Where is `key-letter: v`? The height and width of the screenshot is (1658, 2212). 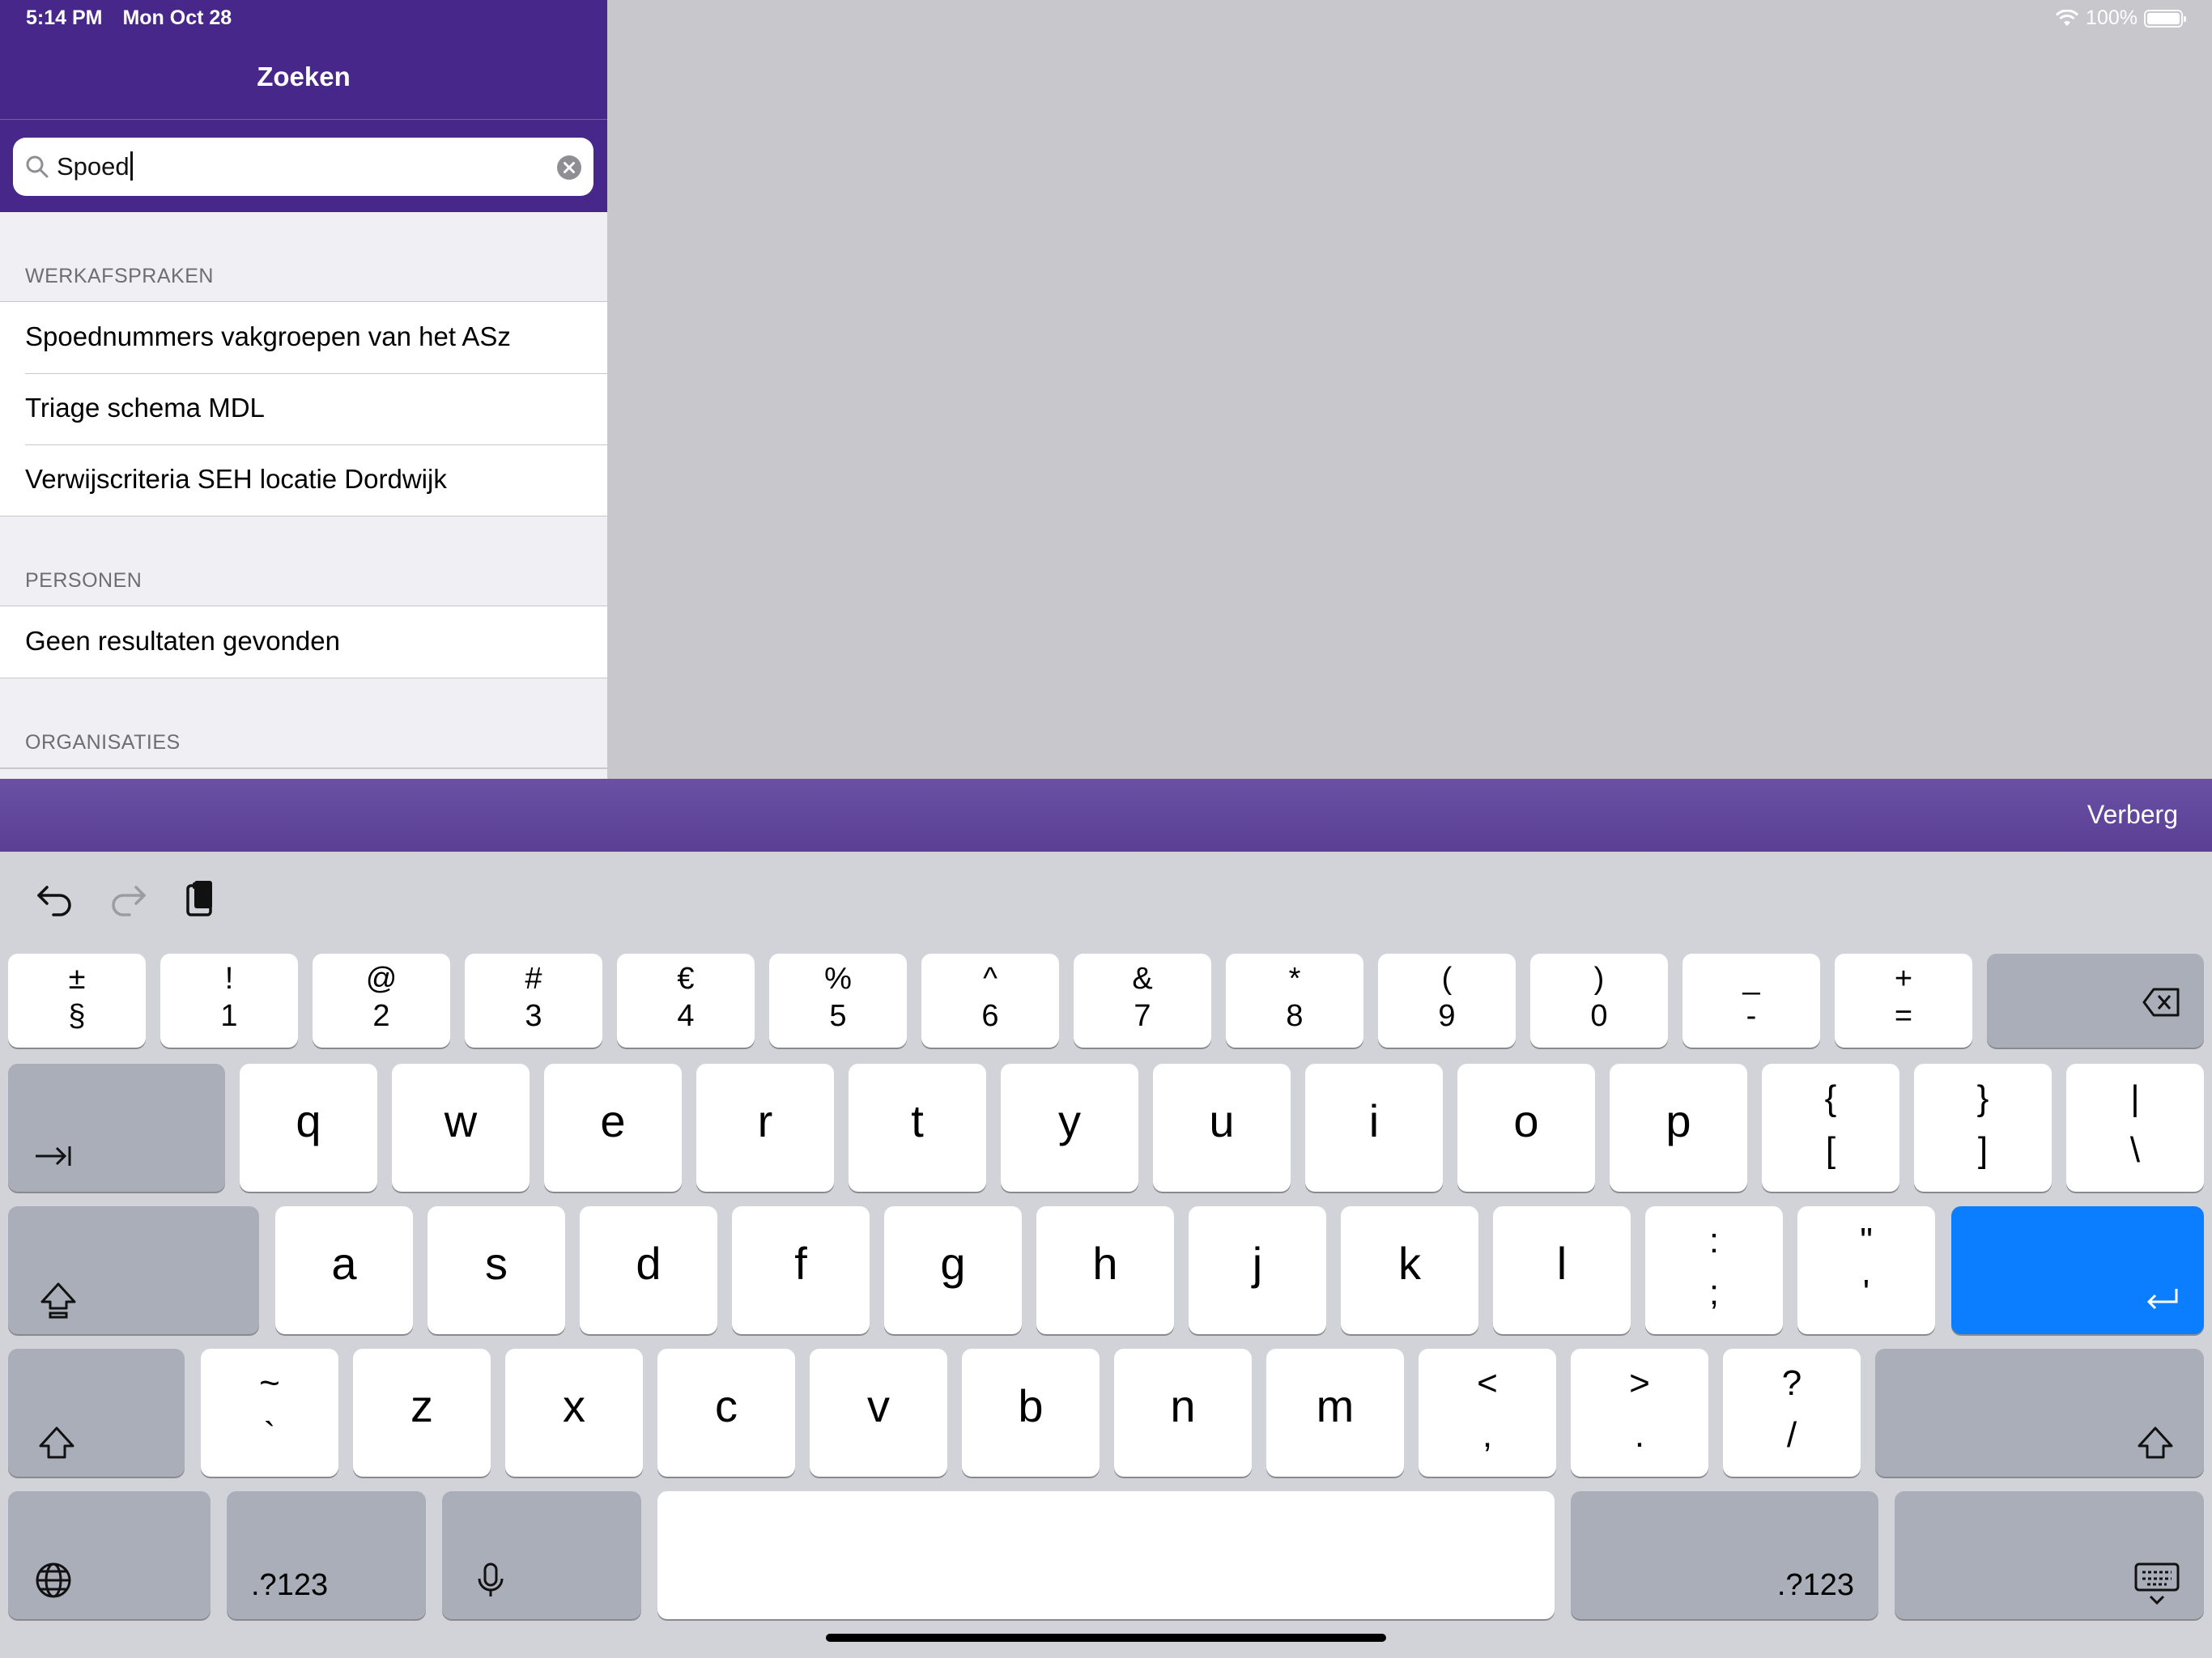 key-letter: v is located at coordinates (878, 1413).